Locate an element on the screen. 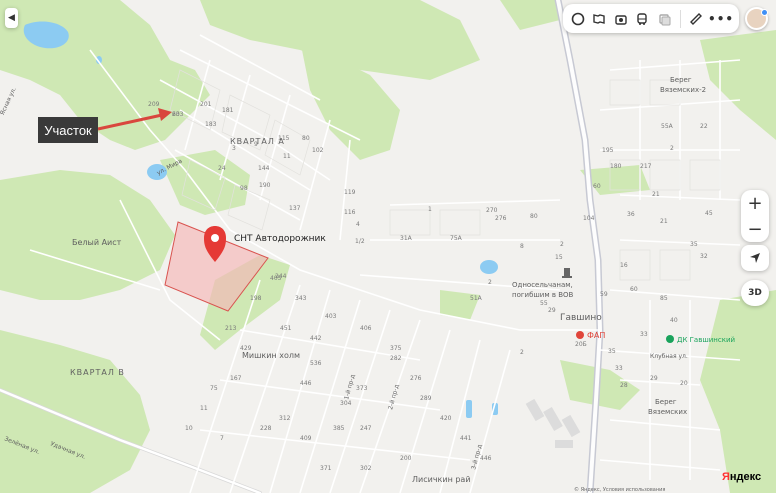 Image resolution: width=776 pixels, height=493 pixels. logo-rest: ндекс is located at coordinates (745, 477).